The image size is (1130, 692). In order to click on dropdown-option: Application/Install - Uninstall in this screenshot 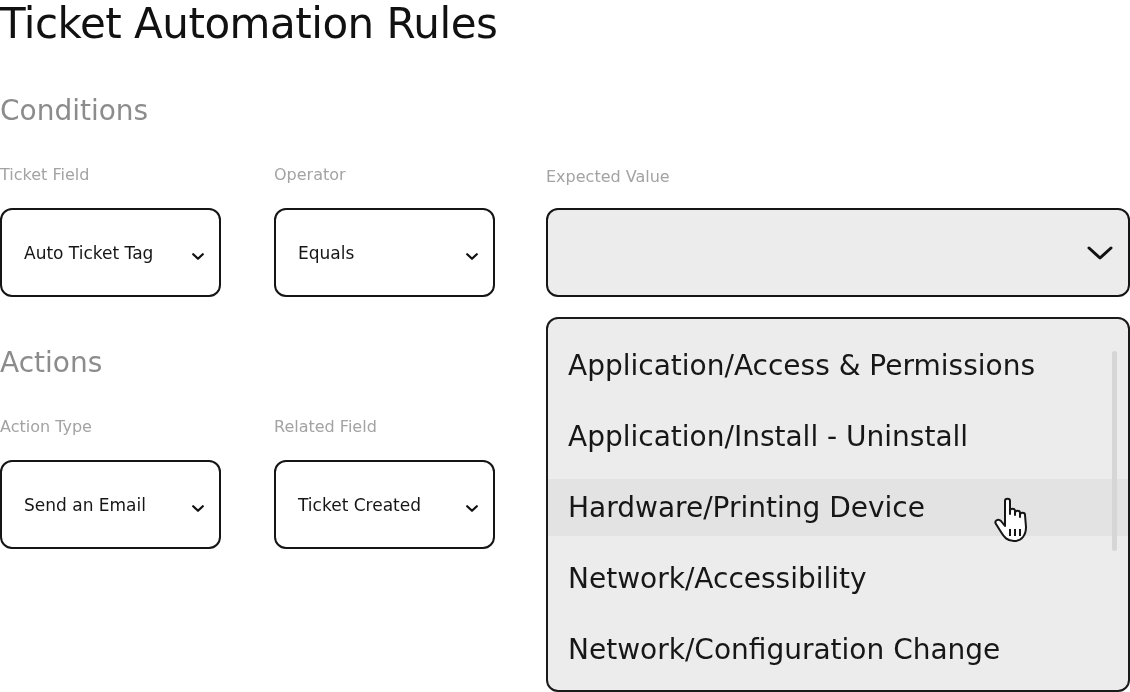, I will do `click(838, 436)`.